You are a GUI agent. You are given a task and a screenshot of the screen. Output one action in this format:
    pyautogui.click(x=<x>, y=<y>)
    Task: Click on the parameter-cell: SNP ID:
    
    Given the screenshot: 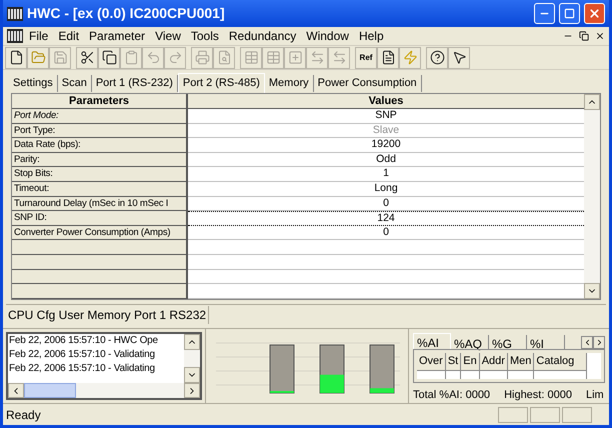 What is the action you would take?
    pyautogui.click(x=100, y=218)
    